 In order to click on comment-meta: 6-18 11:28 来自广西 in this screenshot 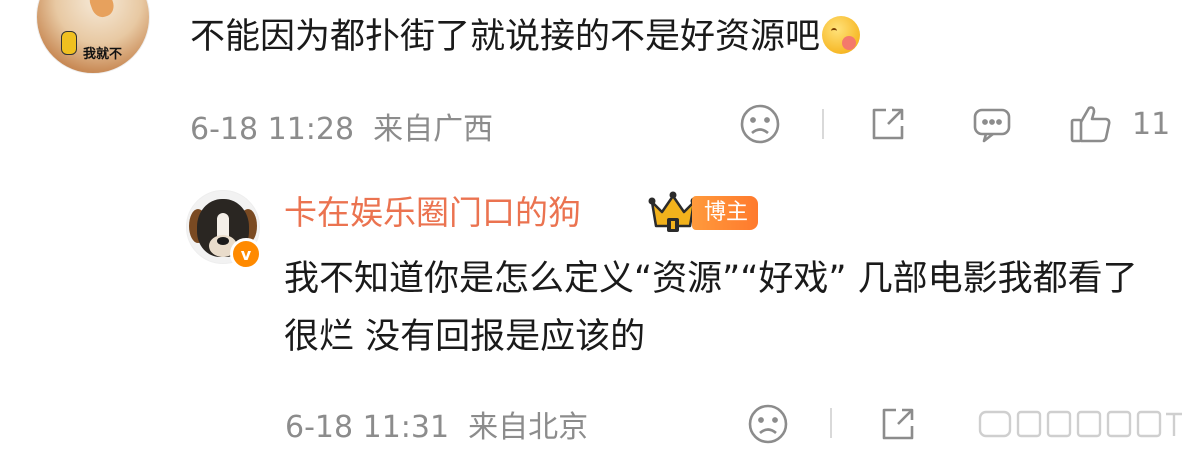, I will do `click(341, 126)`.